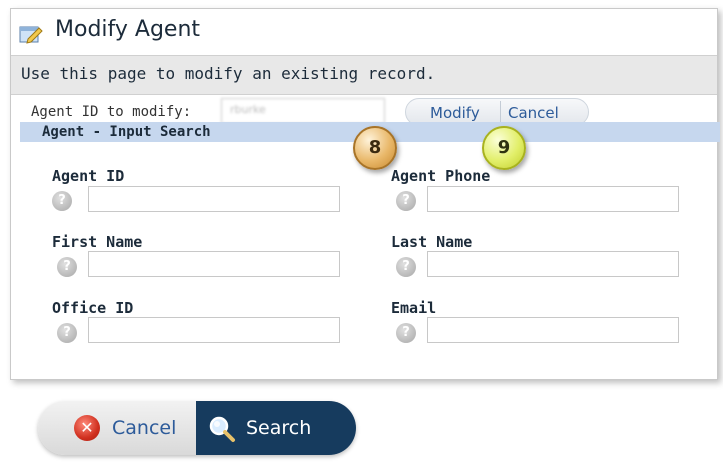 Image resolution: width=723 pixels, height=464 pixels. I want to click on callout-badge-9: 9, so click(504, 148).